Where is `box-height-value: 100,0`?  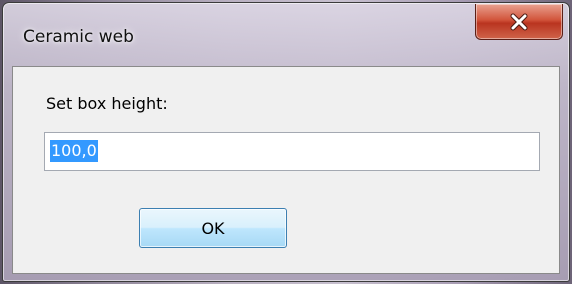
box-height-value: 100,0 is located at coordinates (74, 151).